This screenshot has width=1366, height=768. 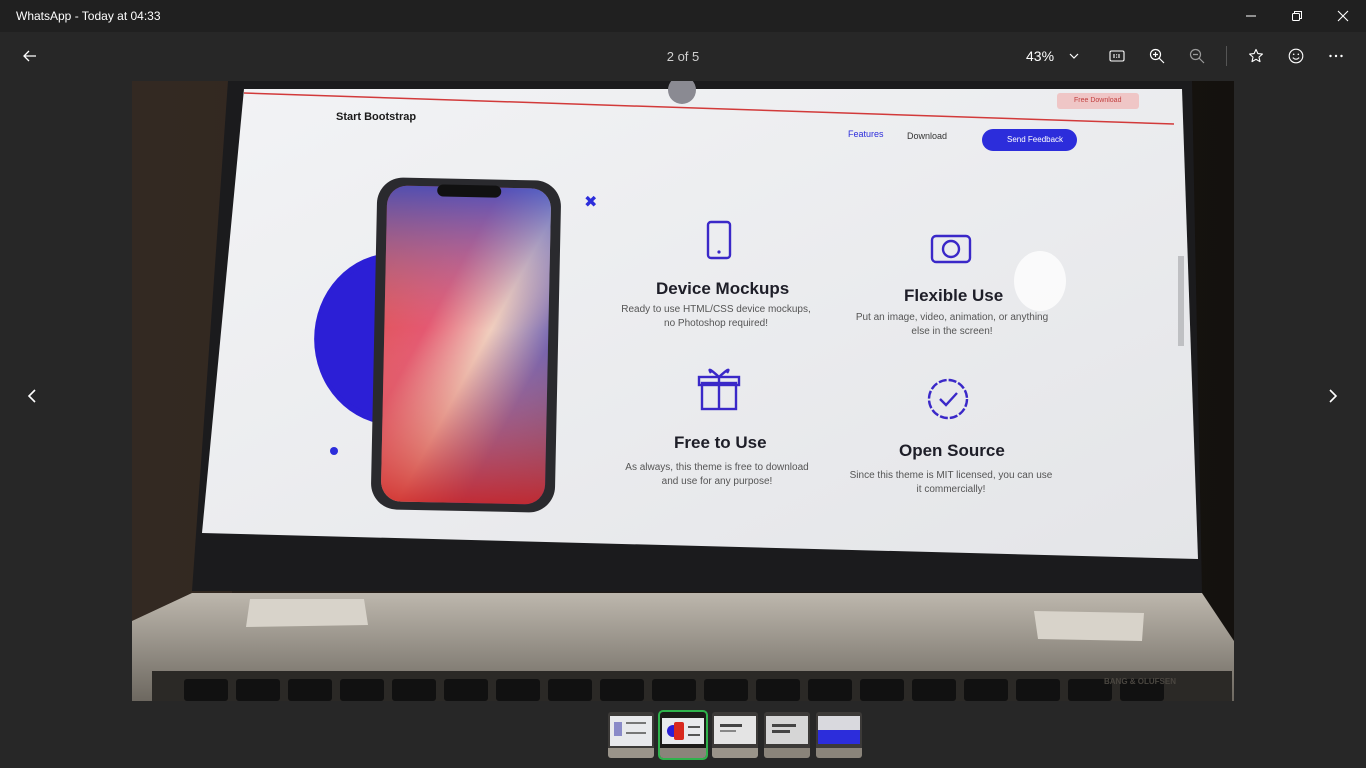 What do you see at coordinates (1035, 139) in the screenshot?
I see `photo-send-feedback: Send Feedback` at bounding box center [1035, 139].